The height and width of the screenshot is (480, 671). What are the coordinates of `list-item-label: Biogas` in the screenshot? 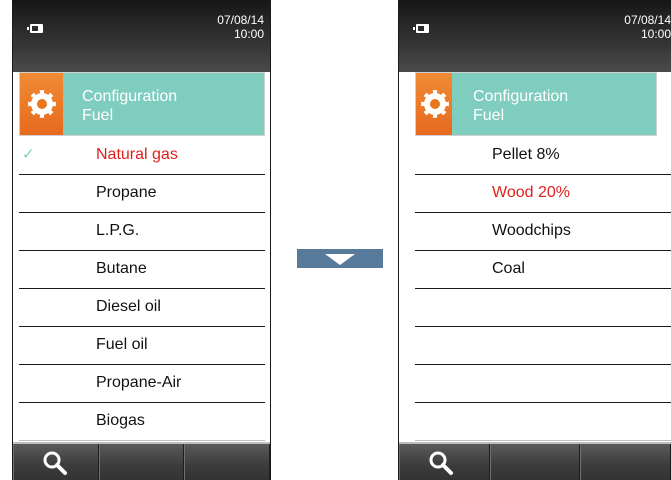 It's located at (120, 420).